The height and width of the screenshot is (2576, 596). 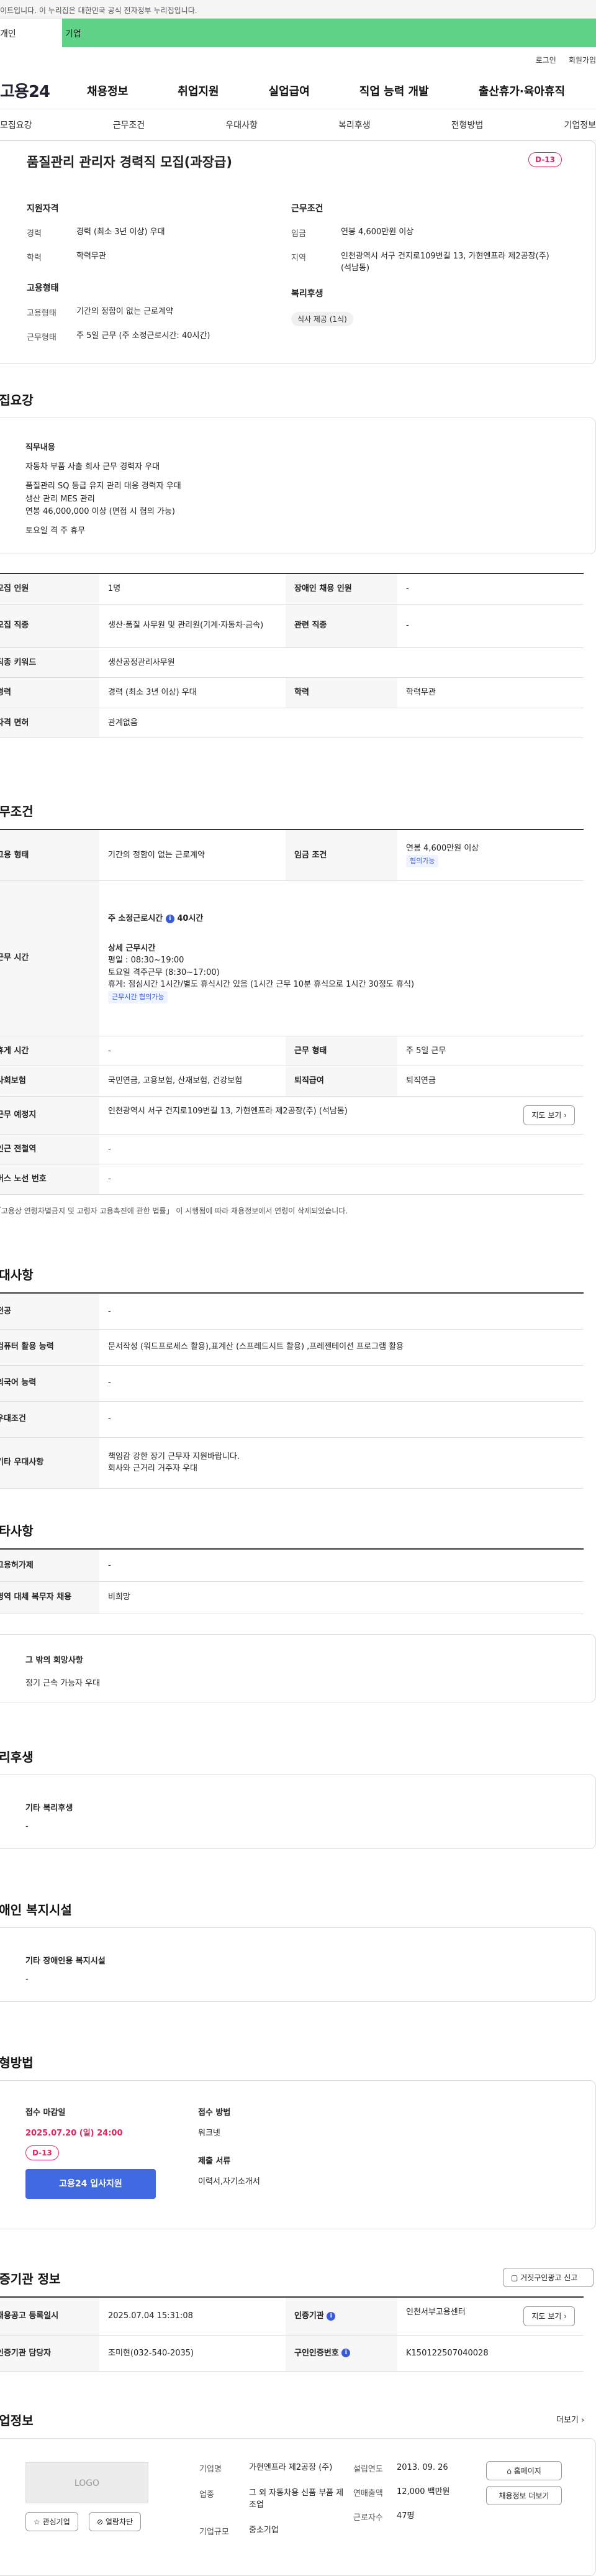 What do you see at coordinates (63, 1683) in the screenshot?
I see `other-wish-value: 정기 근속 가능자 우대` at bounding box center [63, 1683].